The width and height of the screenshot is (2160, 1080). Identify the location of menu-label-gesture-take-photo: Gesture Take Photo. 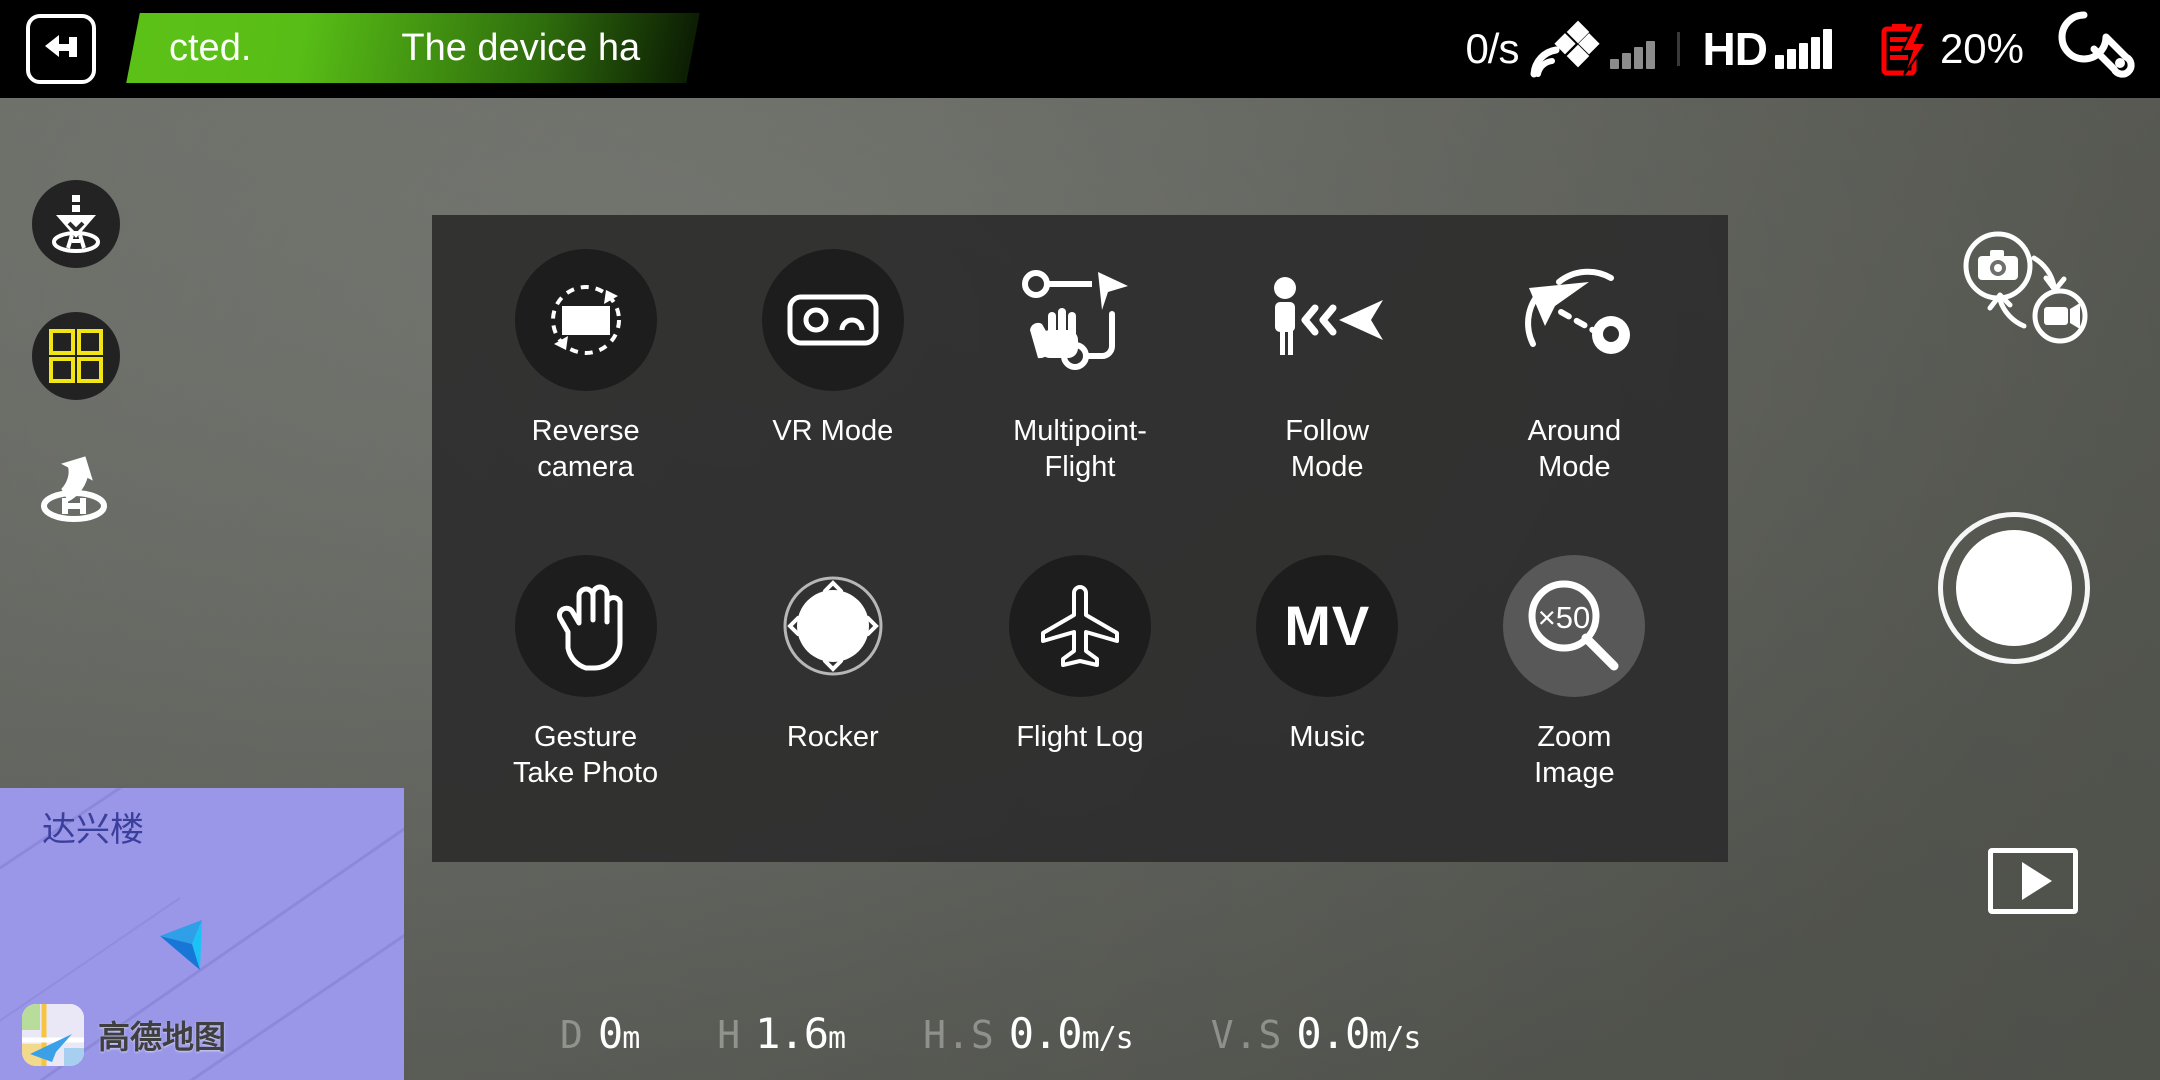
(586, 754).